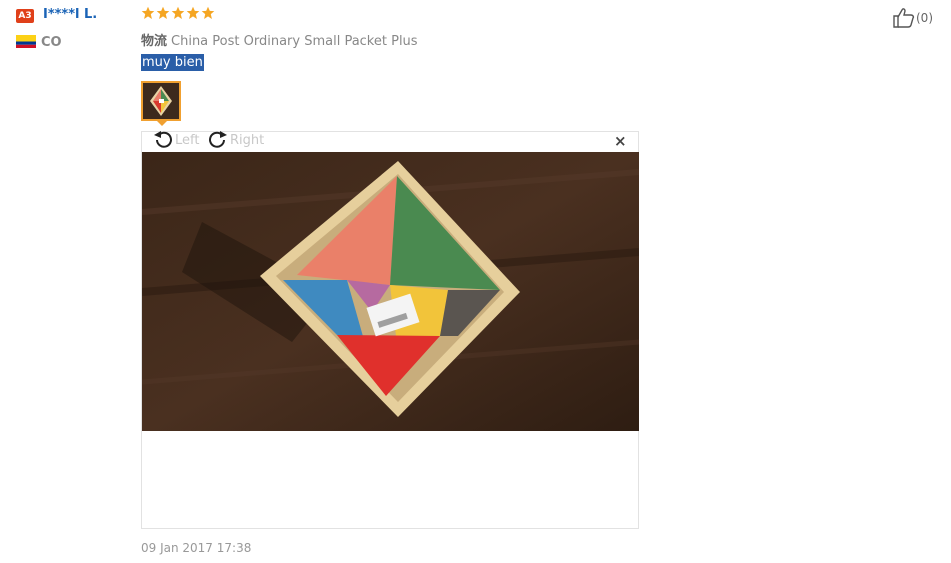 This screenshot has width=951, height=563. What do you see at coordinates (25, 16) in the screenshot?
I see `buyer-level-badge: A3` at bounding box center [25, 16].